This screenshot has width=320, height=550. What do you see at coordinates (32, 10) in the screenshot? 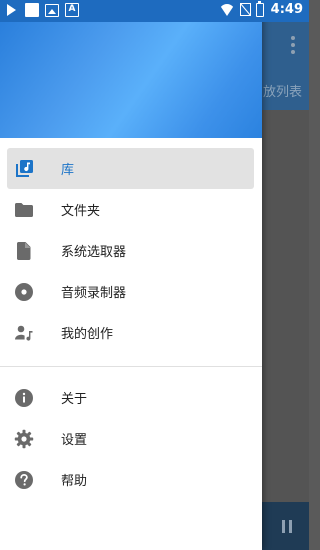
I see `notification-square-icon` at bounding box center [32, 10].